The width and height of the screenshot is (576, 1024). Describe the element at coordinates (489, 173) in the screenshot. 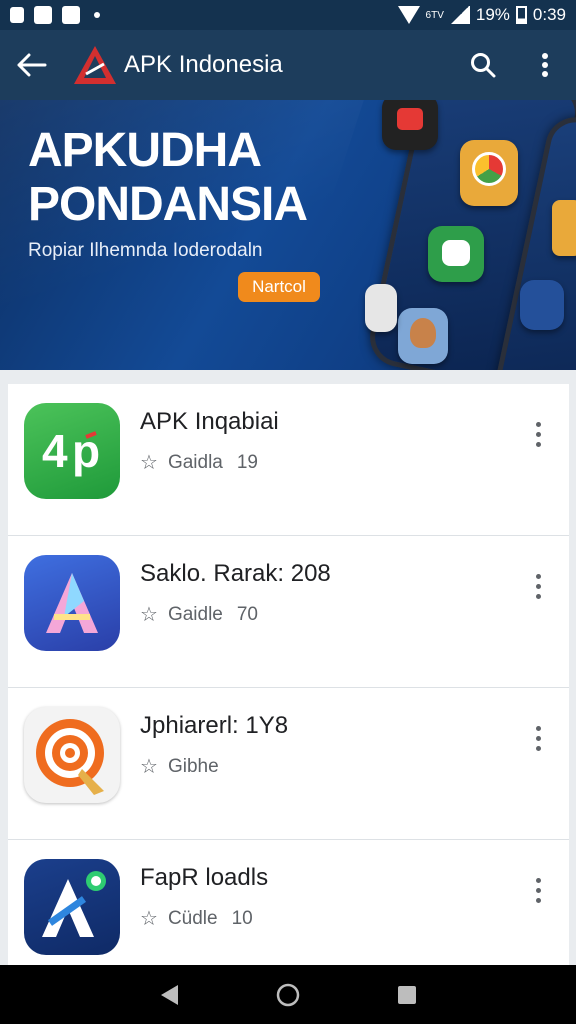

I see `browser-app-icon` at that location.